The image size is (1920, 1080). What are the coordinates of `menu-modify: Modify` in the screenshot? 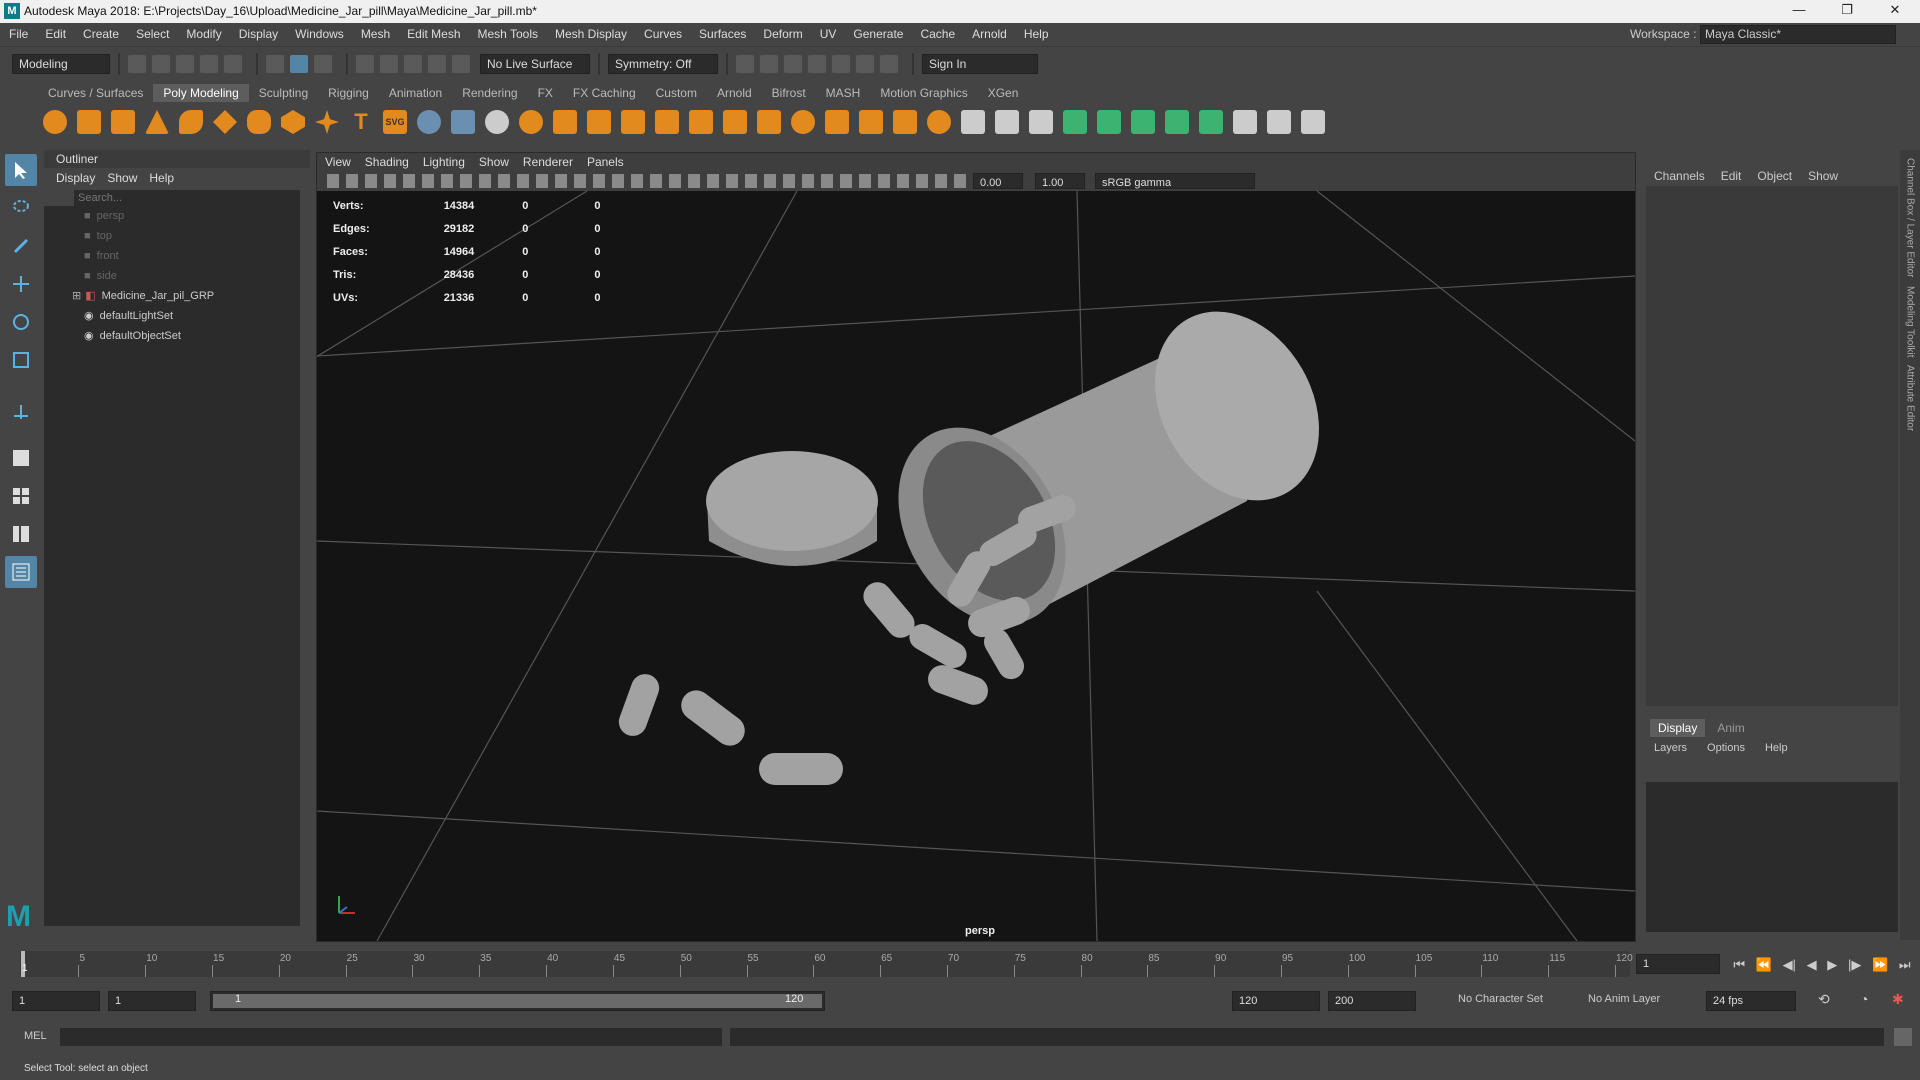 It's located at (203, 34).